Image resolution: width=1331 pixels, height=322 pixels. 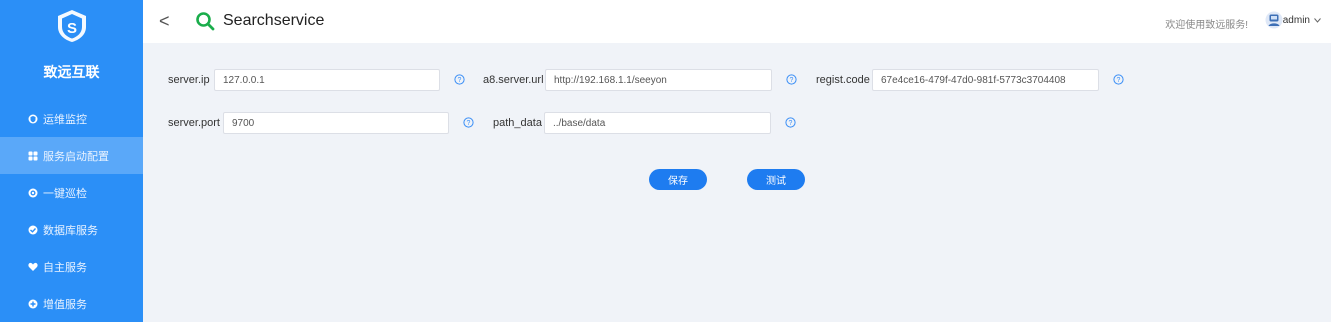 I want to click on server-ip-label: server.ip, so click(x=189, y=80).